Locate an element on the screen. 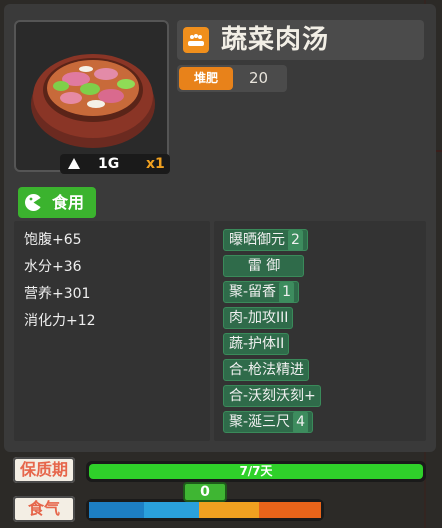 The image size is (442, 528). compost-value: 20 is located at coordinates (259, 78).